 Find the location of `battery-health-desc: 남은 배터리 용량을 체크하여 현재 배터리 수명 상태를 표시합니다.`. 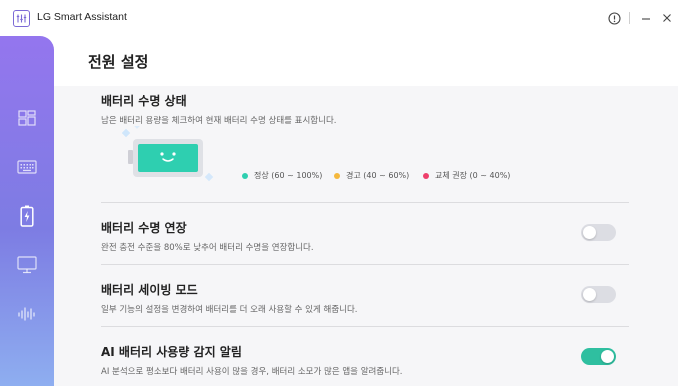

battery-health-desc: 남은 배터리 용량을 체크하여 현재 배터리 수명 상태를 표시합니다. is located at coordinates (219, 121).